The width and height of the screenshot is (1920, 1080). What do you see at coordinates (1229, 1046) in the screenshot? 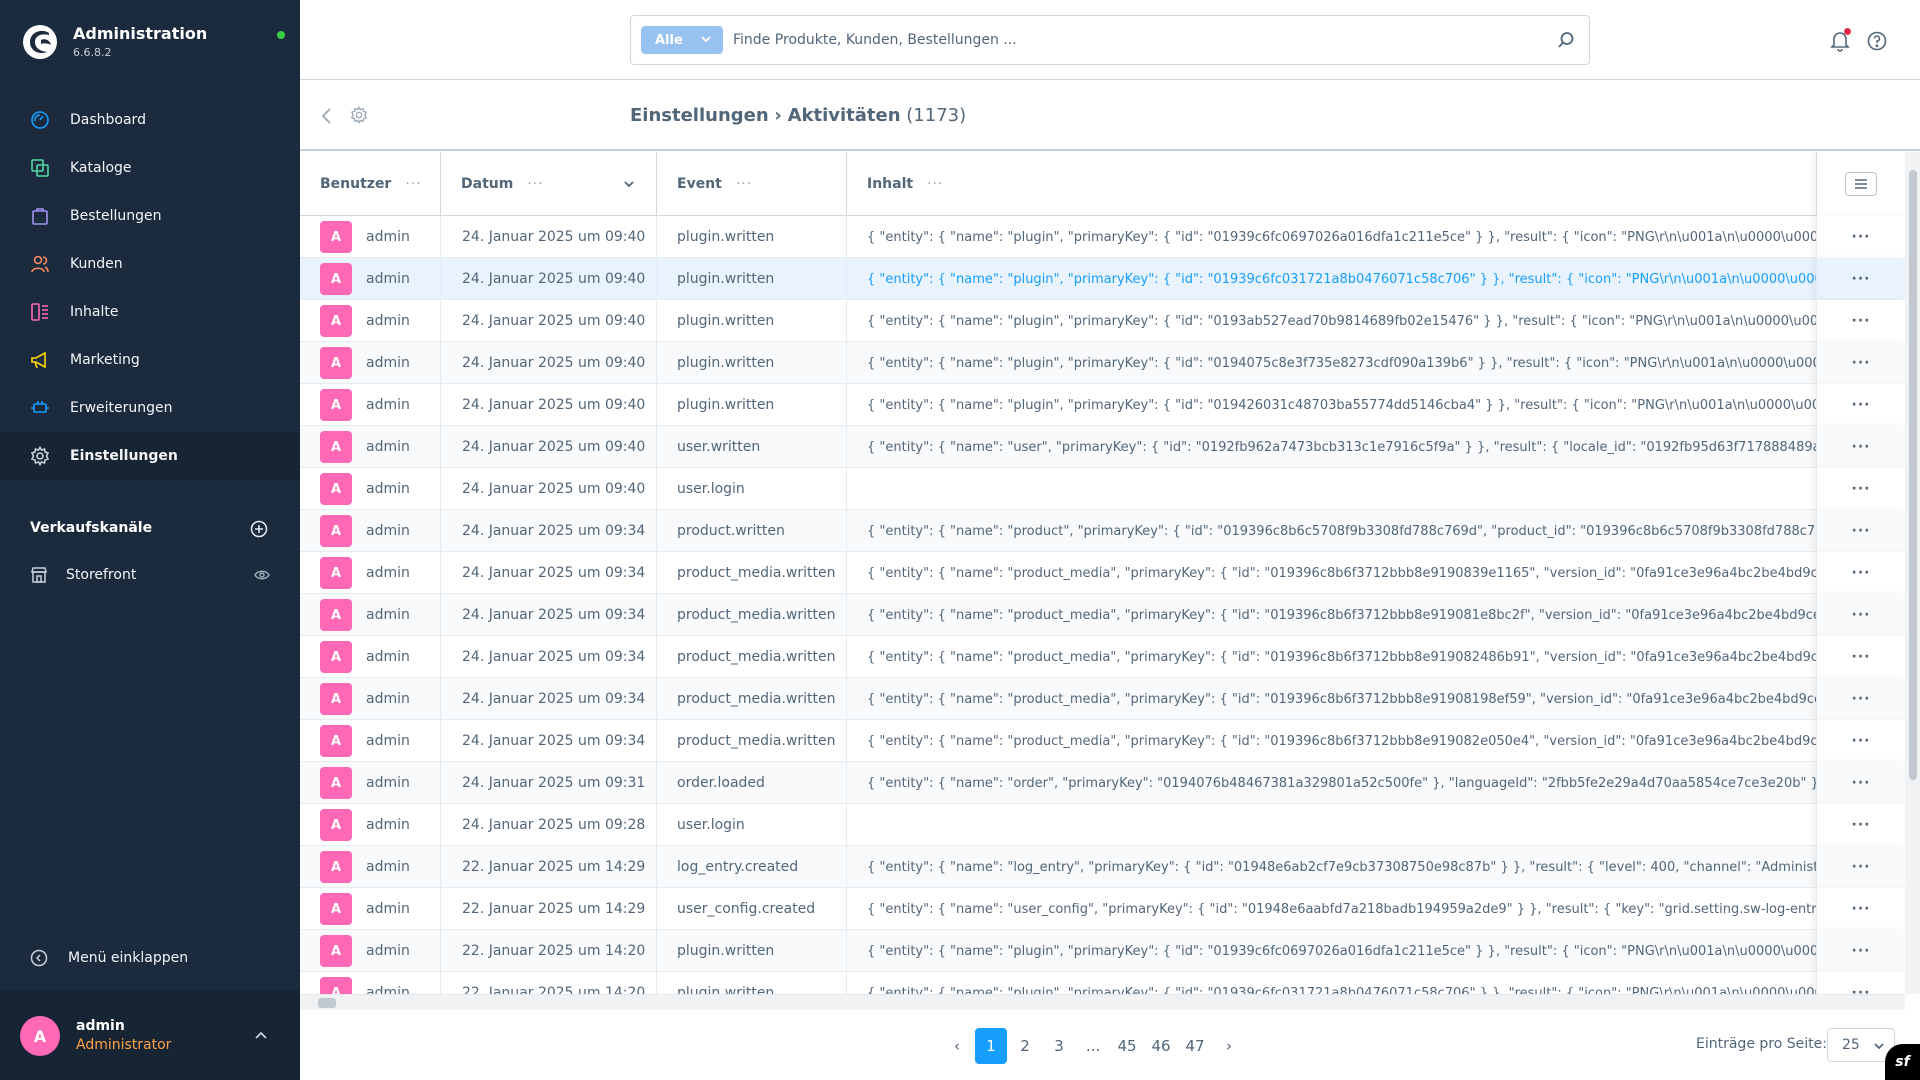
I see `pagination-next: ›` at bounding box center [1229, 1046].